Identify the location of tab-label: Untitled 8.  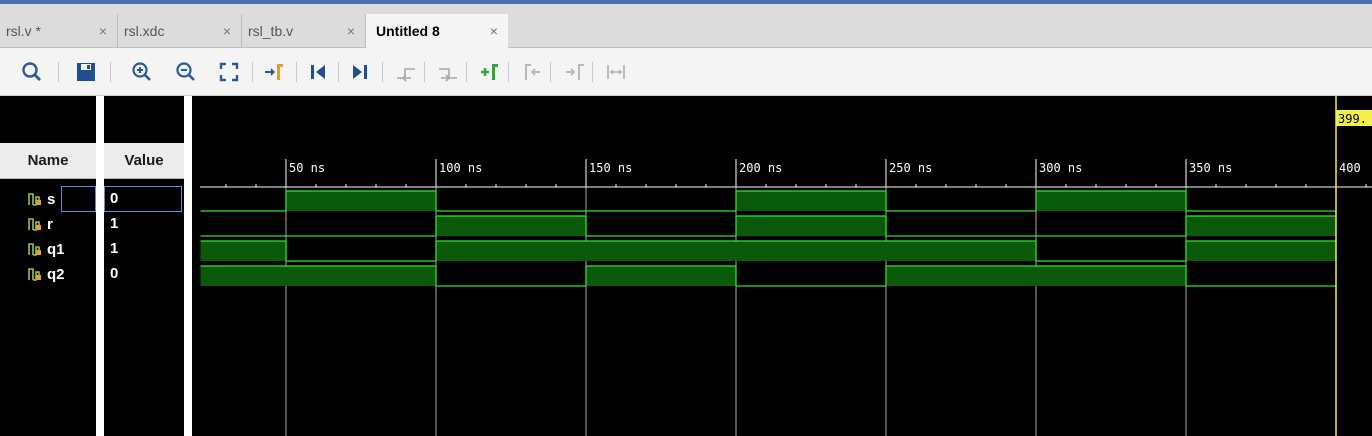
(408, 31).